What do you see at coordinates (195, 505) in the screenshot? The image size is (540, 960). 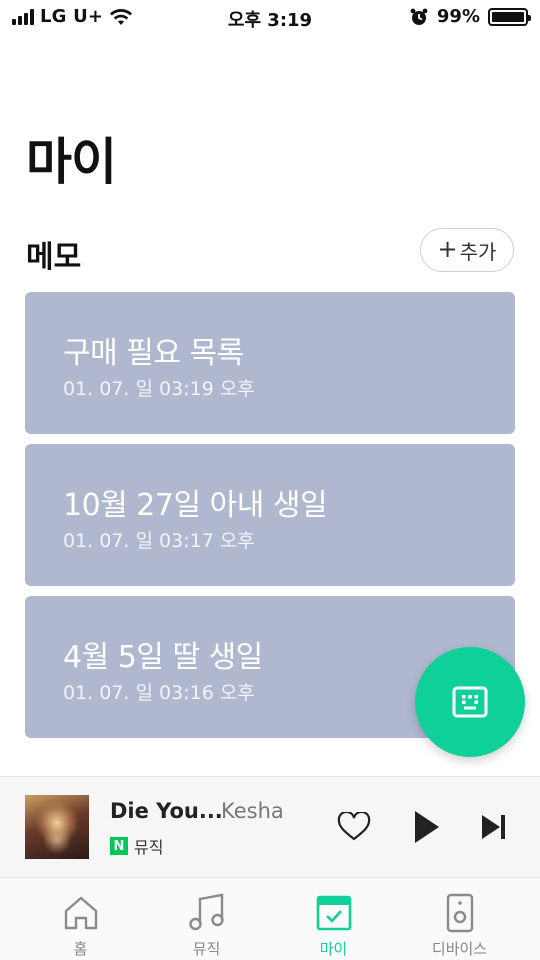 I see `memo-title: 10월 27일 아내 생일` at bounding box center [195, 505].